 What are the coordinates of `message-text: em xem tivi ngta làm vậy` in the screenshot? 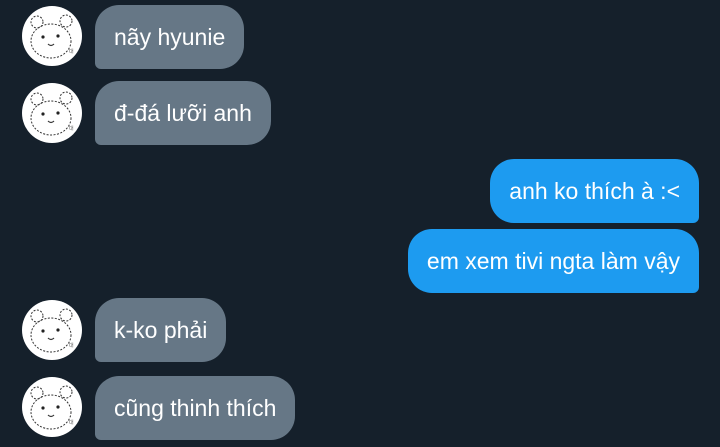 It's located at (553, 260).